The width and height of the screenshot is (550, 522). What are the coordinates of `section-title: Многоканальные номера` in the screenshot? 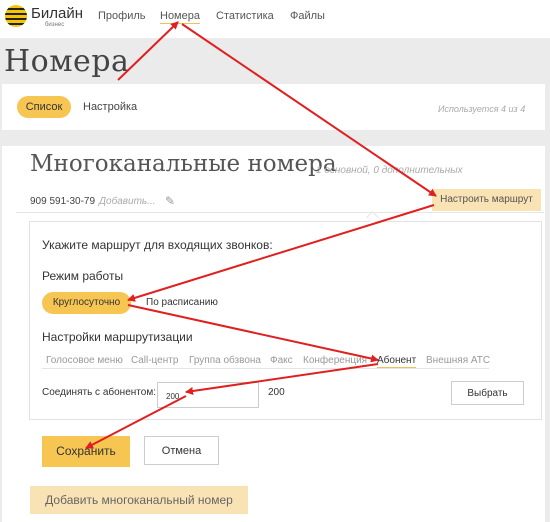 It's located at (183, 164).